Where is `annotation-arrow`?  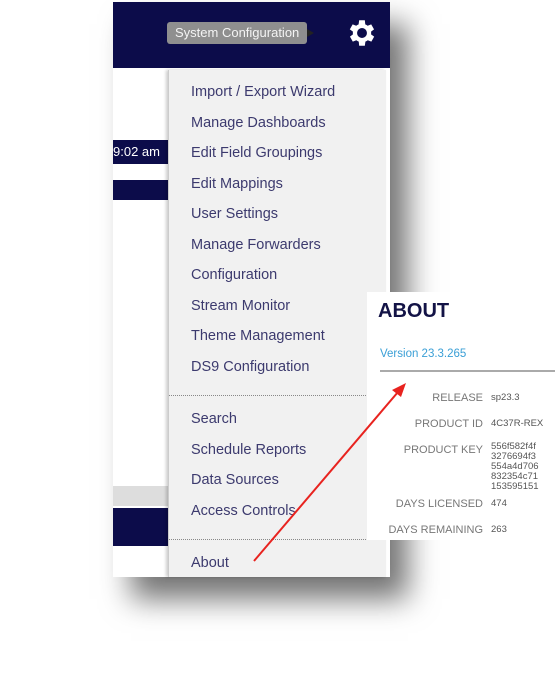 annotation-arrow is located at coordinates (329, 472).